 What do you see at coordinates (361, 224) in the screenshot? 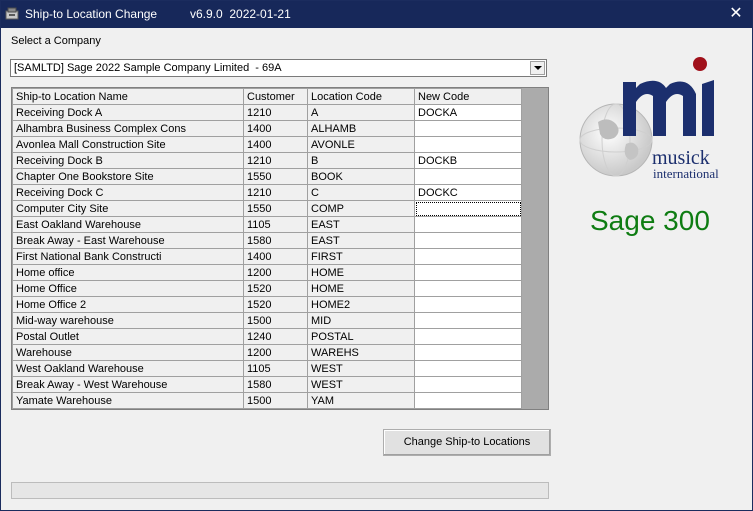
I see `cell-location-code: EAST` at bounding box center [361, 224].